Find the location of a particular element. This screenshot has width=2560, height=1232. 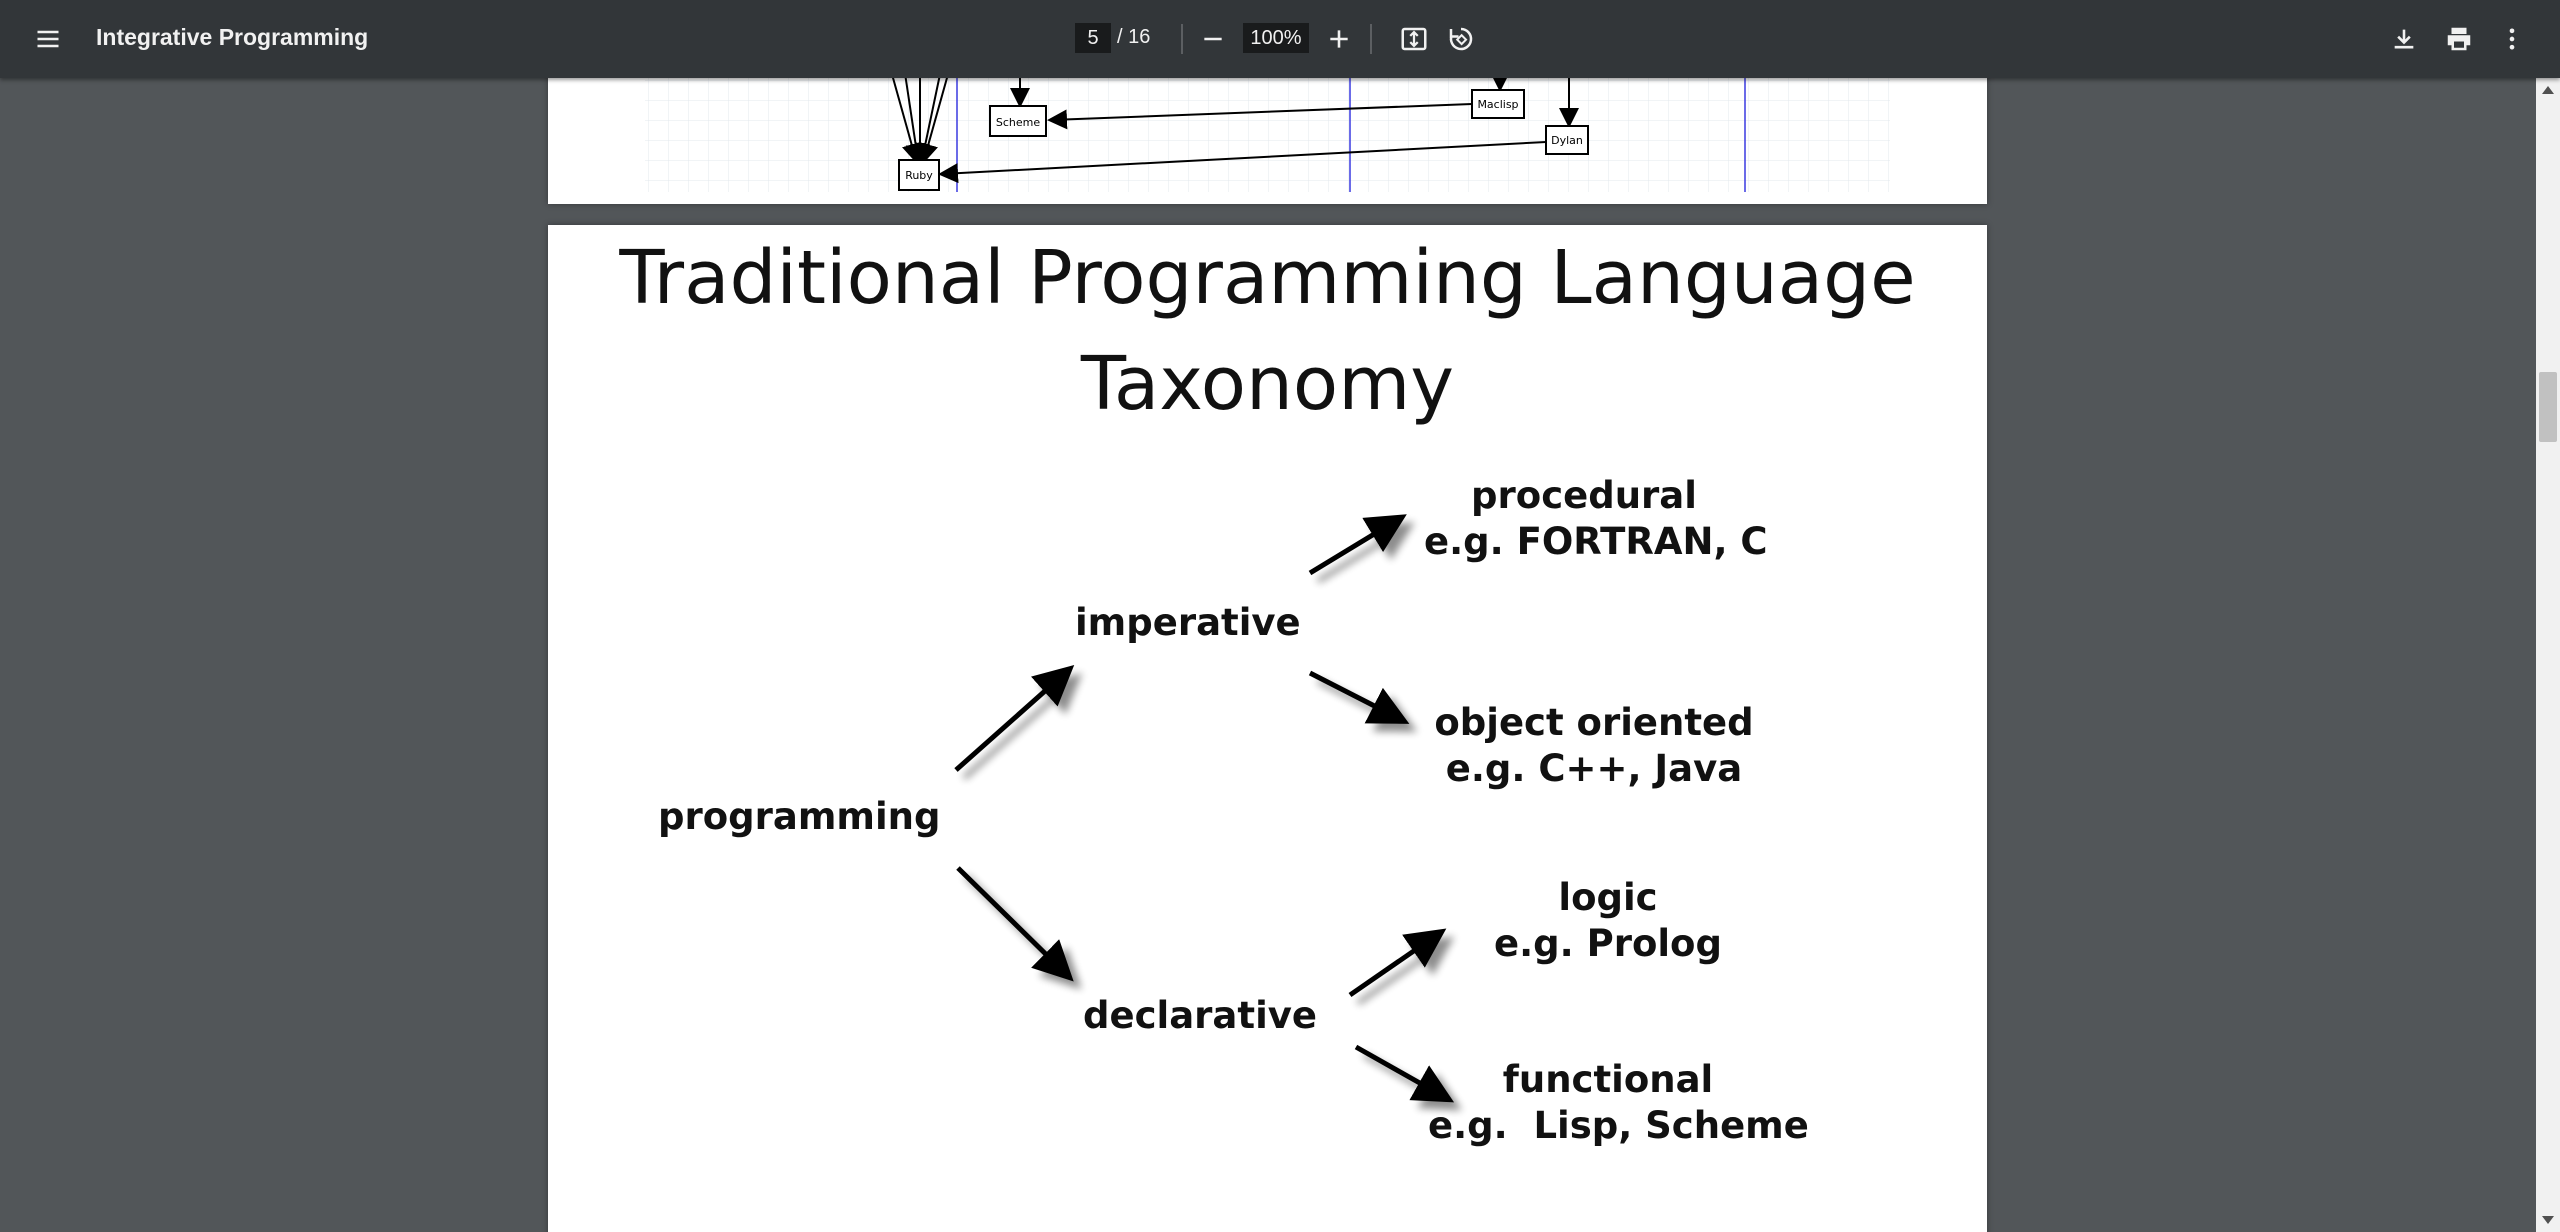

arrow-imperative-oop is located at coordinates (1359, 697).